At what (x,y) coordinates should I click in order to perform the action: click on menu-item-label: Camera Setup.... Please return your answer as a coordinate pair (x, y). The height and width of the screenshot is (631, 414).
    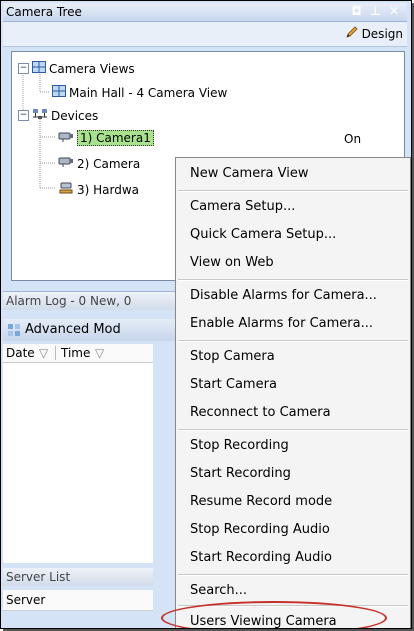
    Looking at the image, I should click on (243, 206).